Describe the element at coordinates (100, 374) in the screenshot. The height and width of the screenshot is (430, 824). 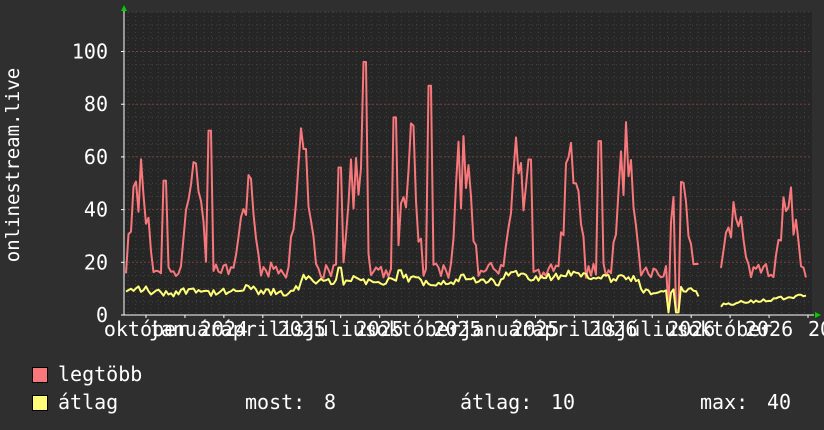
I see `legend-label-legtobb: legtöbb` at that location.